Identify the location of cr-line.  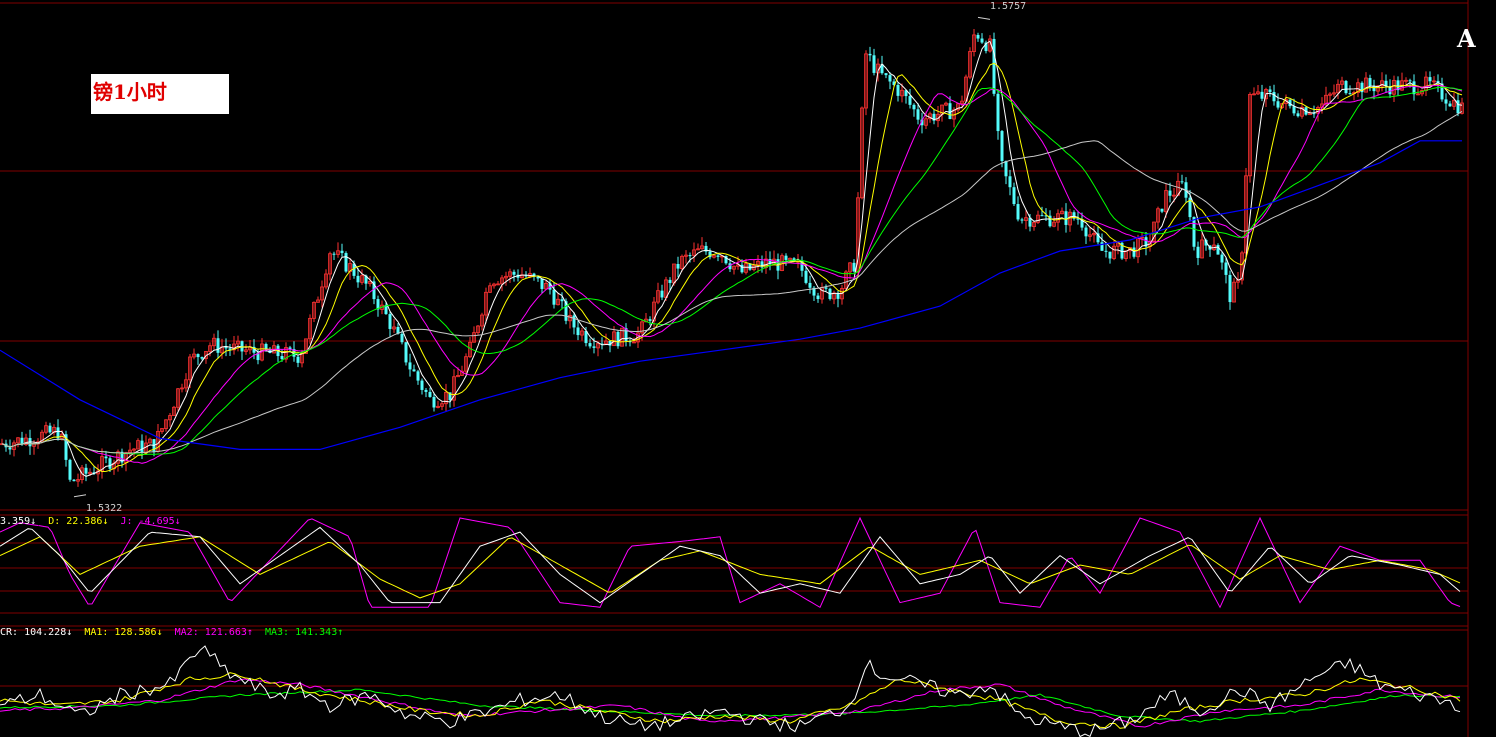
(730, 691).